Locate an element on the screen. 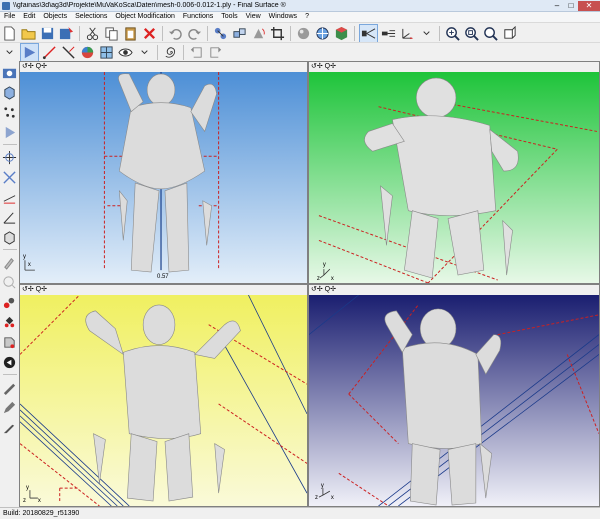 The image size is (600, 519). distance-icon is located at coordinates (9, 199).